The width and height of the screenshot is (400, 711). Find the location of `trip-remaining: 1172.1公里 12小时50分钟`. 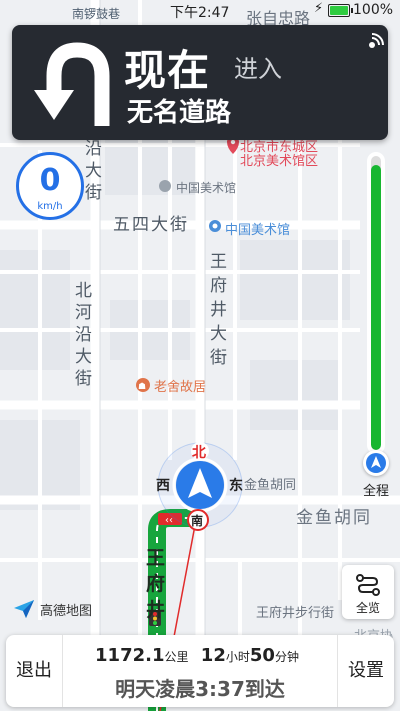

trip-remaining: 1172.1公里 12小时50分钟 is located at coordinates (200, 655).